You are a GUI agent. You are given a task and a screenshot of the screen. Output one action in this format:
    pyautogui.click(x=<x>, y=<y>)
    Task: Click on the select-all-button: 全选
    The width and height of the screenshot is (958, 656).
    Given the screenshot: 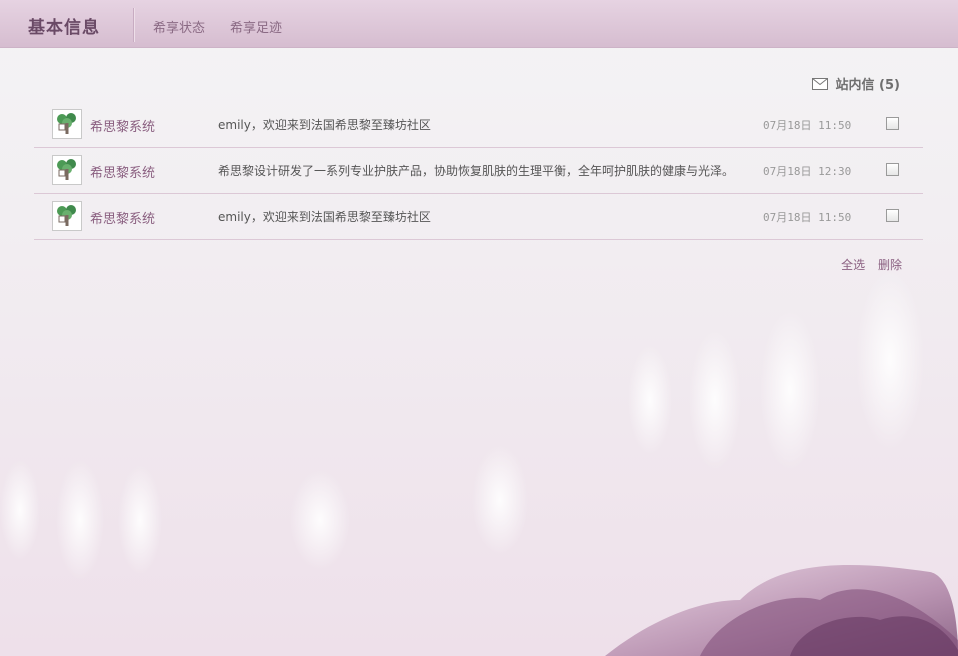 What is the action you would take?
    pyautogui.click(x=853, y=265)
    